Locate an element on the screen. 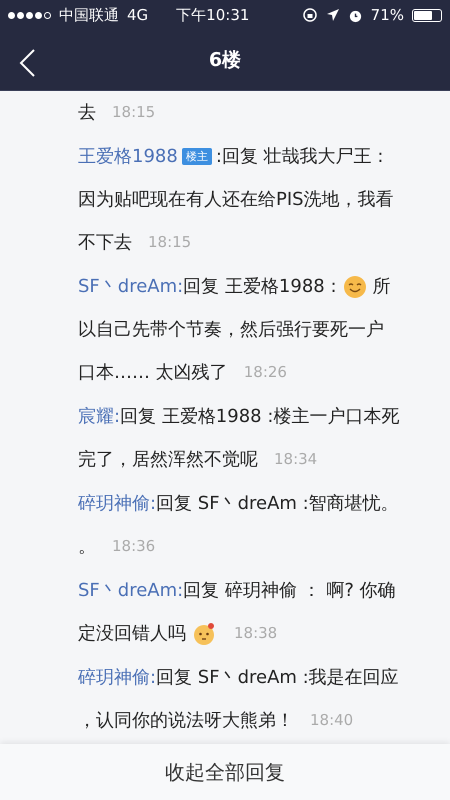 The image size is (450, 800). reply-text: 因为贴吧现在有人还在给PIS洗地，我看 is located at coordinates (236, 200).